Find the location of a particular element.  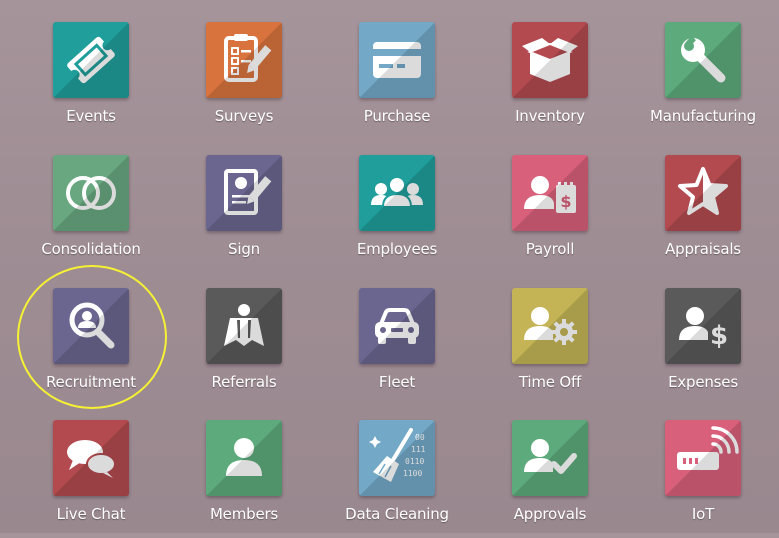

app-data-cleaning: 00 111 0110 1100 Data Cleaning is located at coordinates (397, 479).